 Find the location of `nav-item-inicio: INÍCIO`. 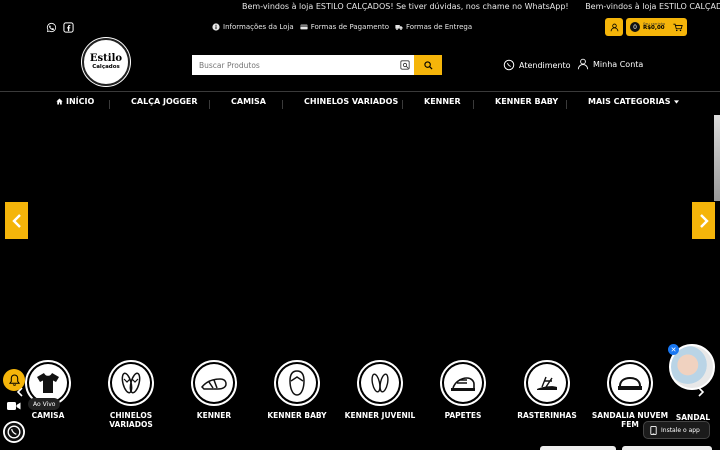

nav-item-inicio: INÍCIO is located at coordinates (75, 101).